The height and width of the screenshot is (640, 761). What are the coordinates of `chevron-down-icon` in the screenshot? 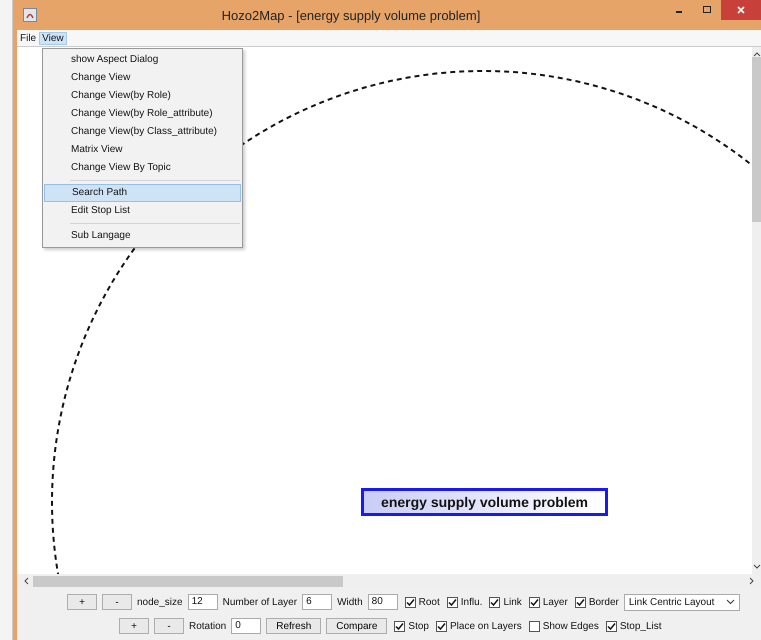 It's located at (731, 602).